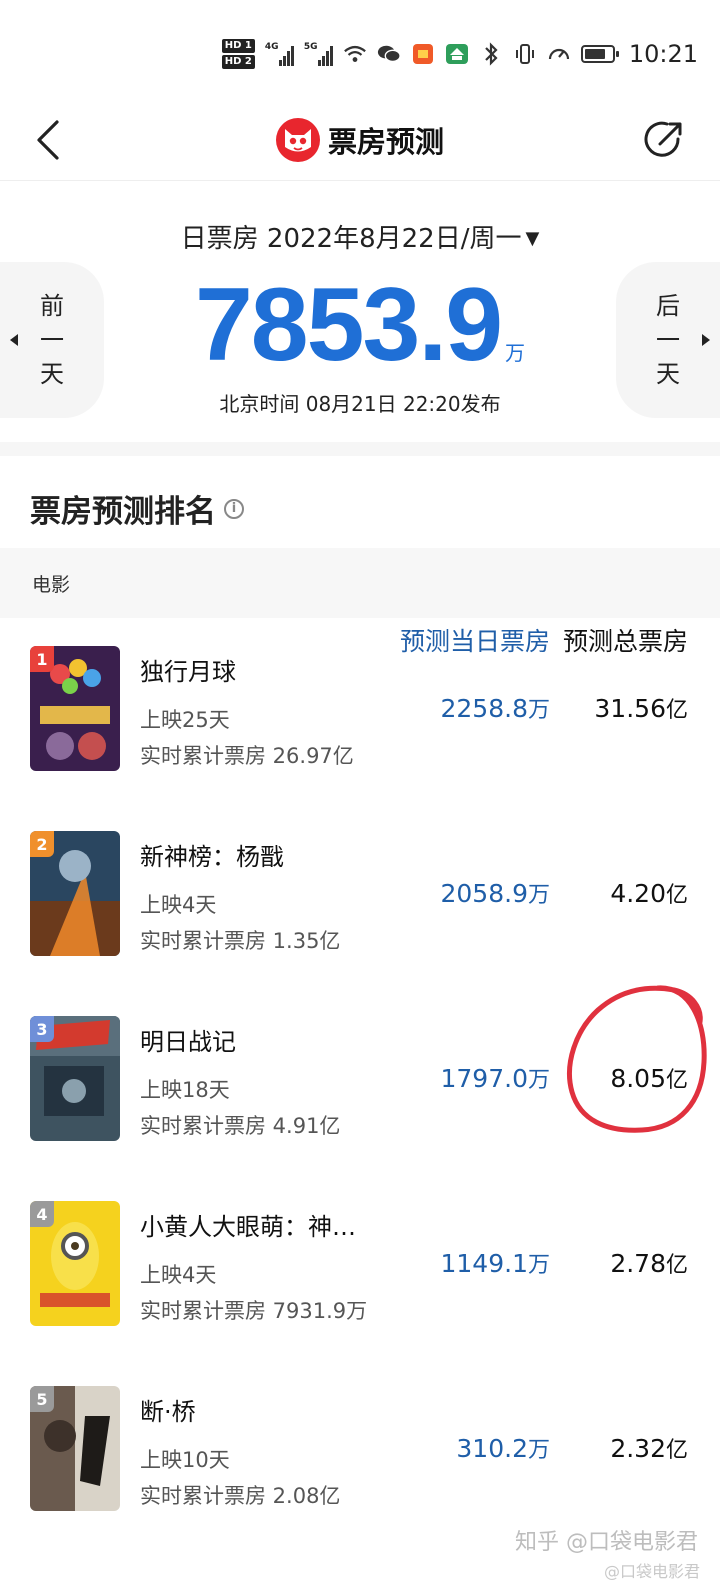  I want to click on vibrate-icon, so click(525, 54).